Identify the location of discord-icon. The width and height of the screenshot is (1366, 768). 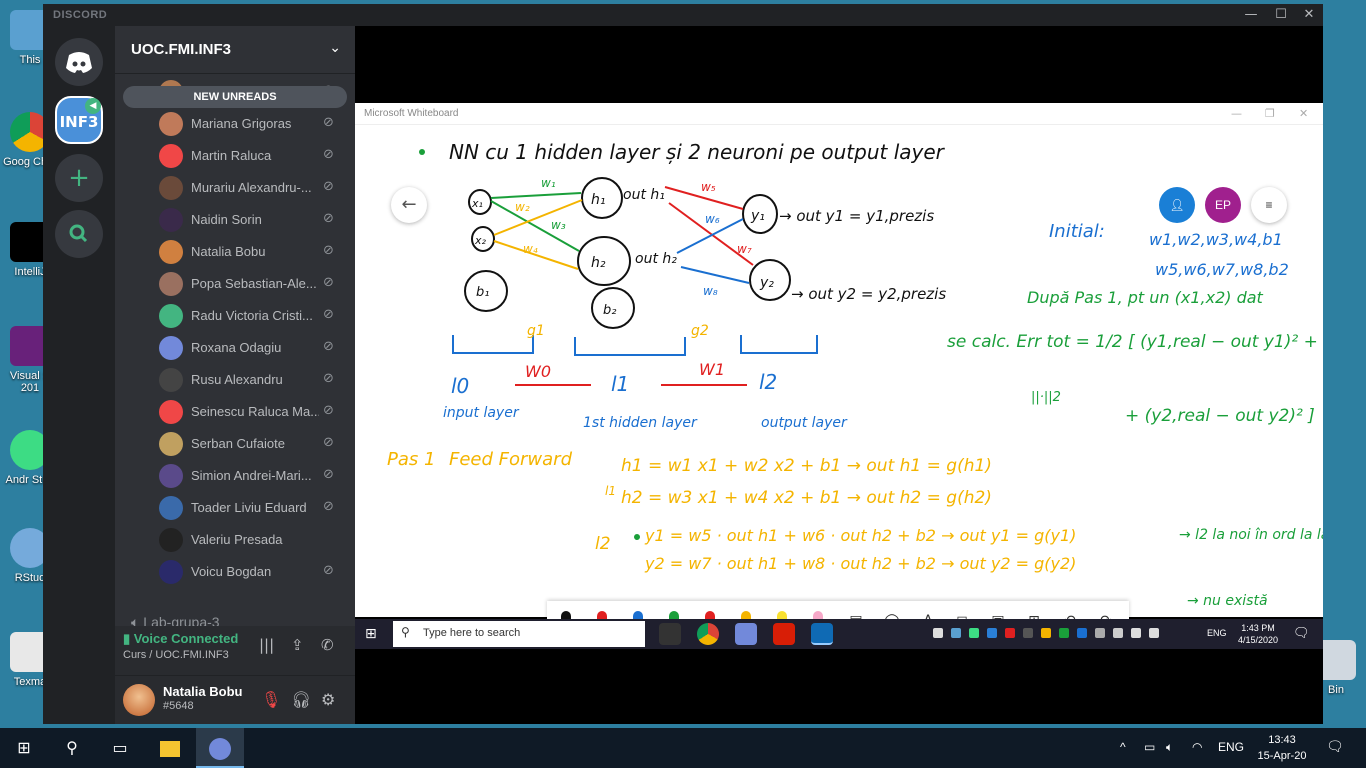
(746, 634).